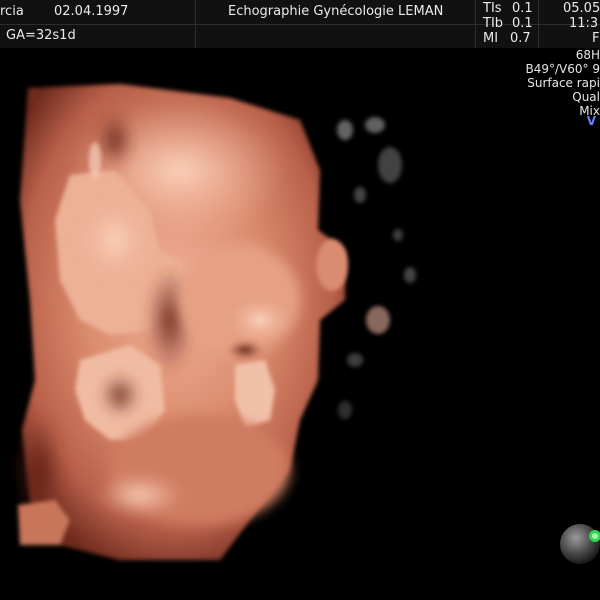  Describe the element at coordinates (12, 11) in the screenshot. I see `patient-name: rcia` at that location.